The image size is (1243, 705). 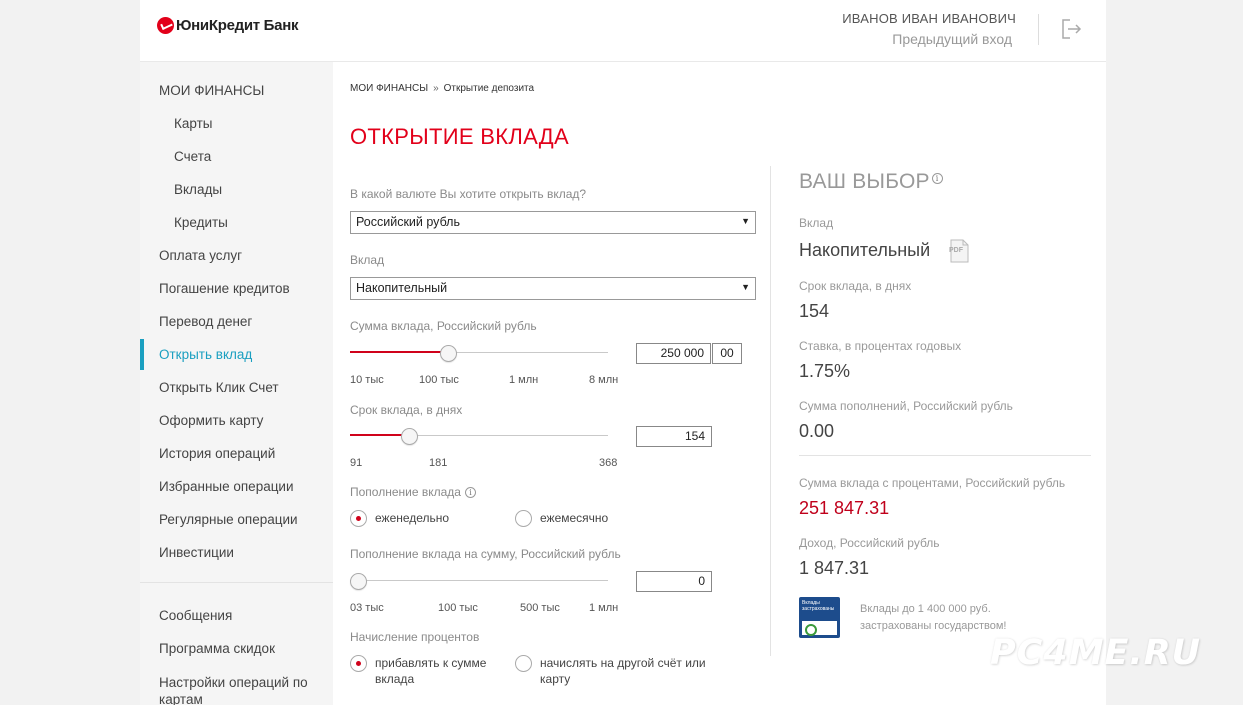 What do you see at coordinates (604, 608) in the screenshot?
I see `topup-amount-tick: 1 млн` at bounding box center [604, 608].